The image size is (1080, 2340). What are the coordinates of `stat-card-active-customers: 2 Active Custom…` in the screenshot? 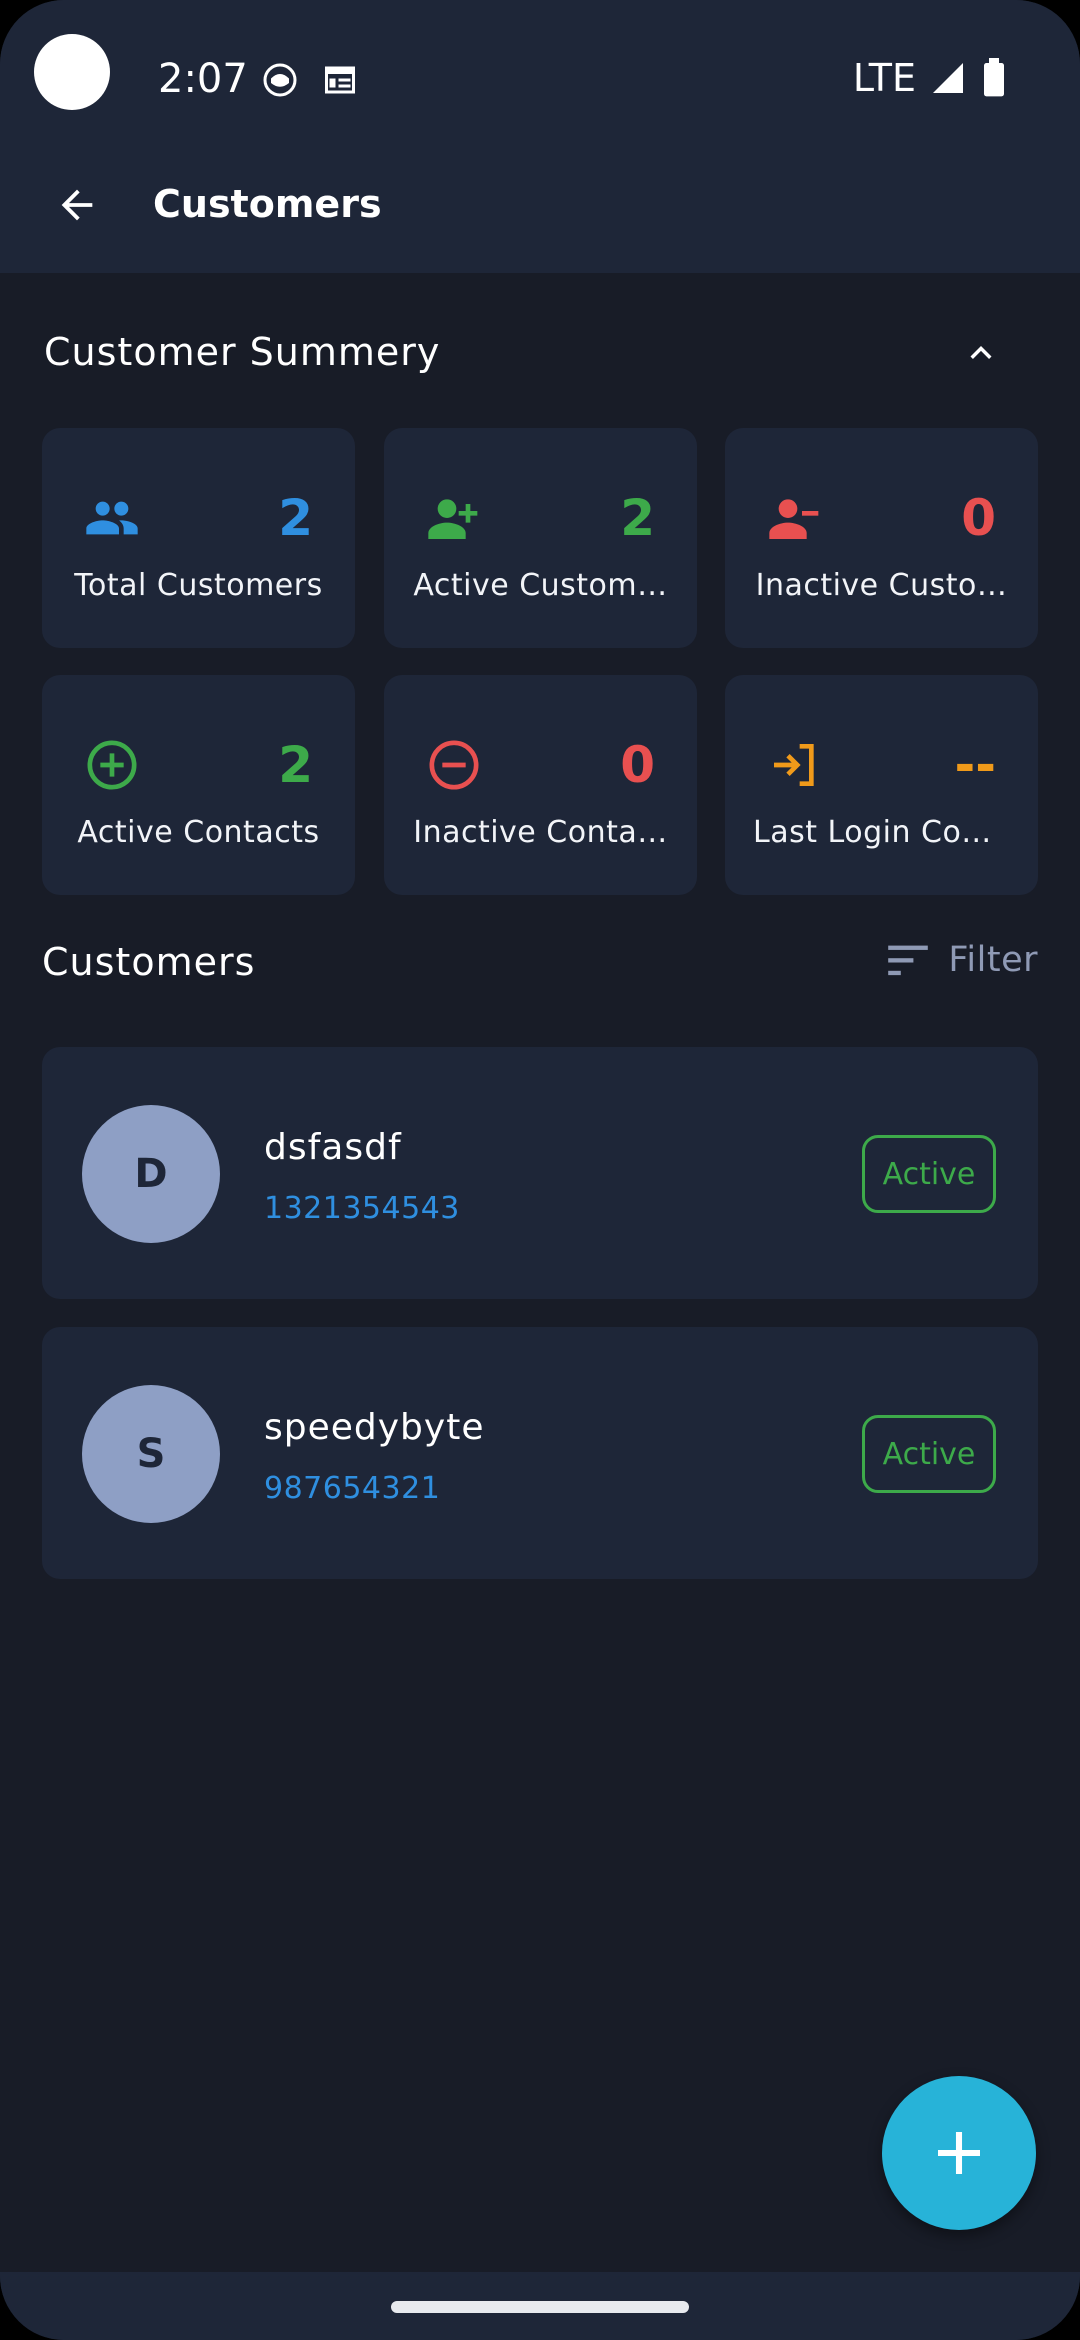 It's located at (540, 538).